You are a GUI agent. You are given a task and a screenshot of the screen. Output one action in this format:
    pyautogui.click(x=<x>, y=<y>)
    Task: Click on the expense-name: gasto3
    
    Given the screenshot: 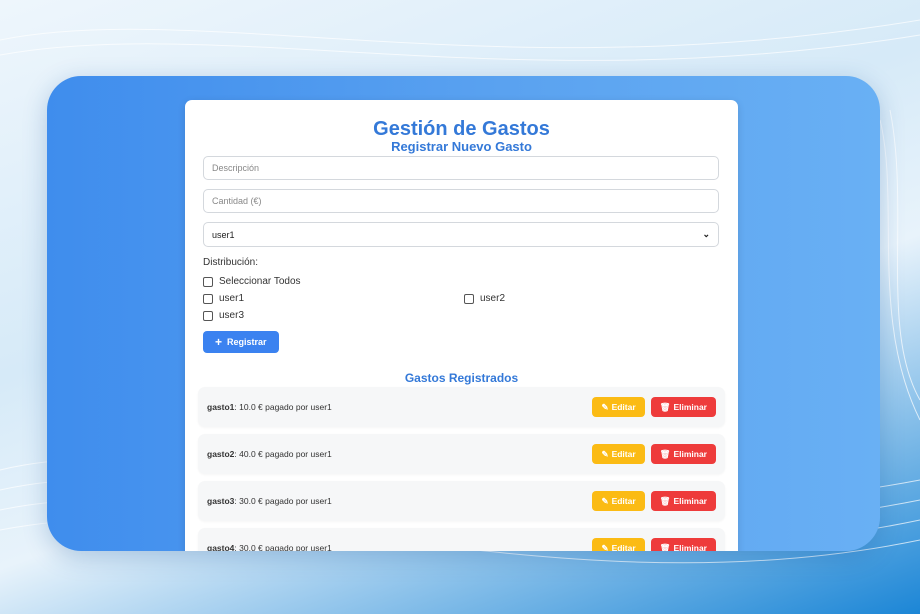 What is the action you would take?
    pyautogui.click(x=221, y=501)
    